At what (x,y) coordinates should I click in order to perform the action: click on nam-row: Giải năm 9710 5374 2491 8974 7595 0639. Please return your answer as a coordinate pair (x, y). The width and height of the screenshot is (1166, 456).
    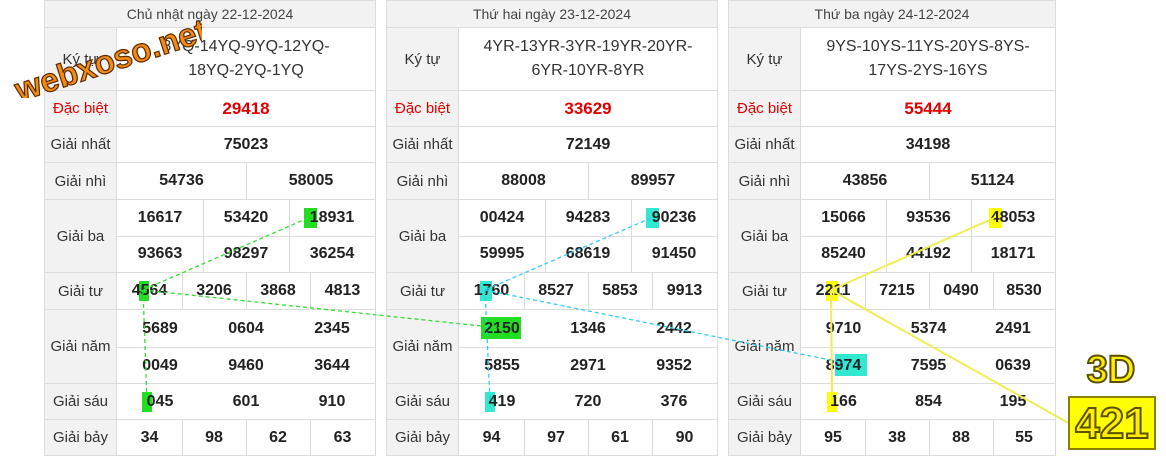
    Looking at the image, I should click on (892, 347).